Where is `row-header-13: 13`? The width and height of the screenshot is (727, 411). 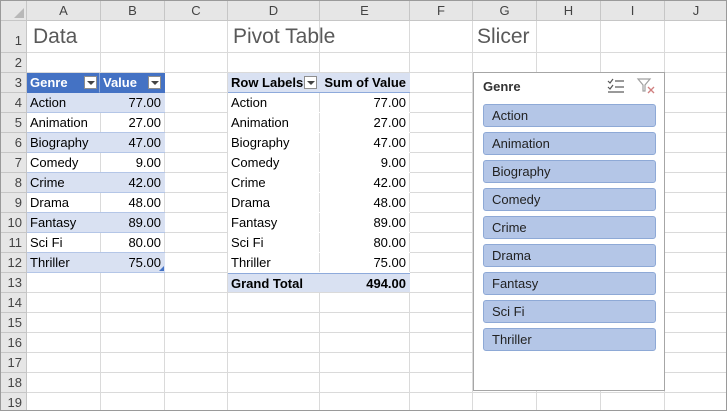
row-header-13: 13 is located at coordinates (14, 283).